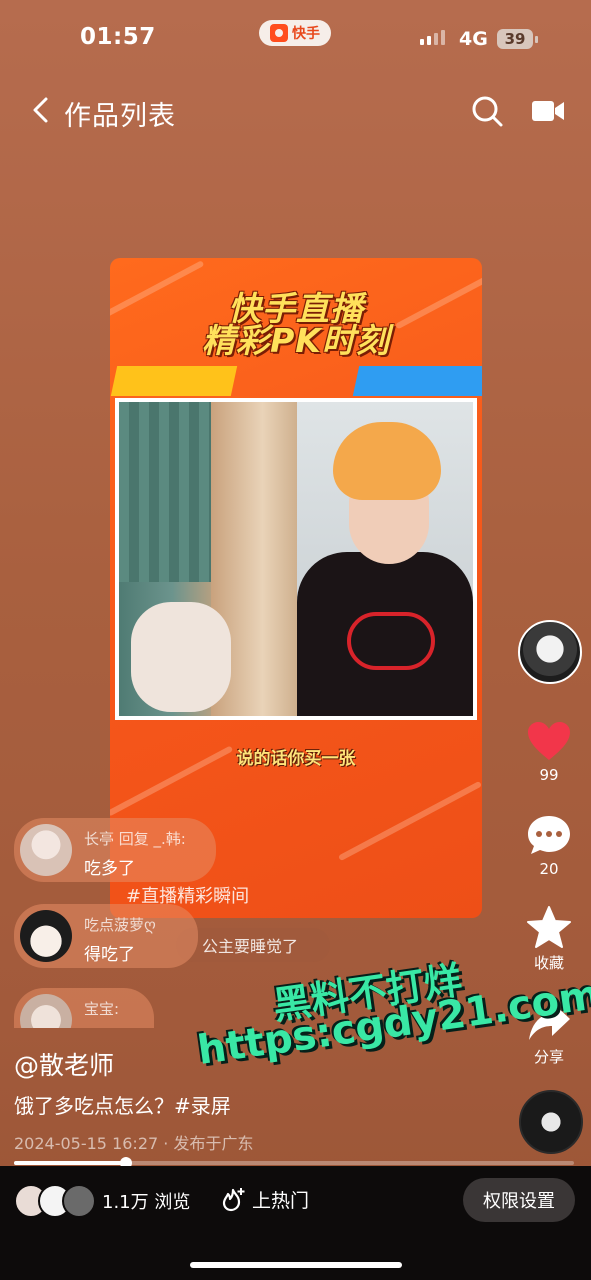  Describe the element at coordinates (208, 559) in the screenshot. I see `pk-left-streamer` at that location.